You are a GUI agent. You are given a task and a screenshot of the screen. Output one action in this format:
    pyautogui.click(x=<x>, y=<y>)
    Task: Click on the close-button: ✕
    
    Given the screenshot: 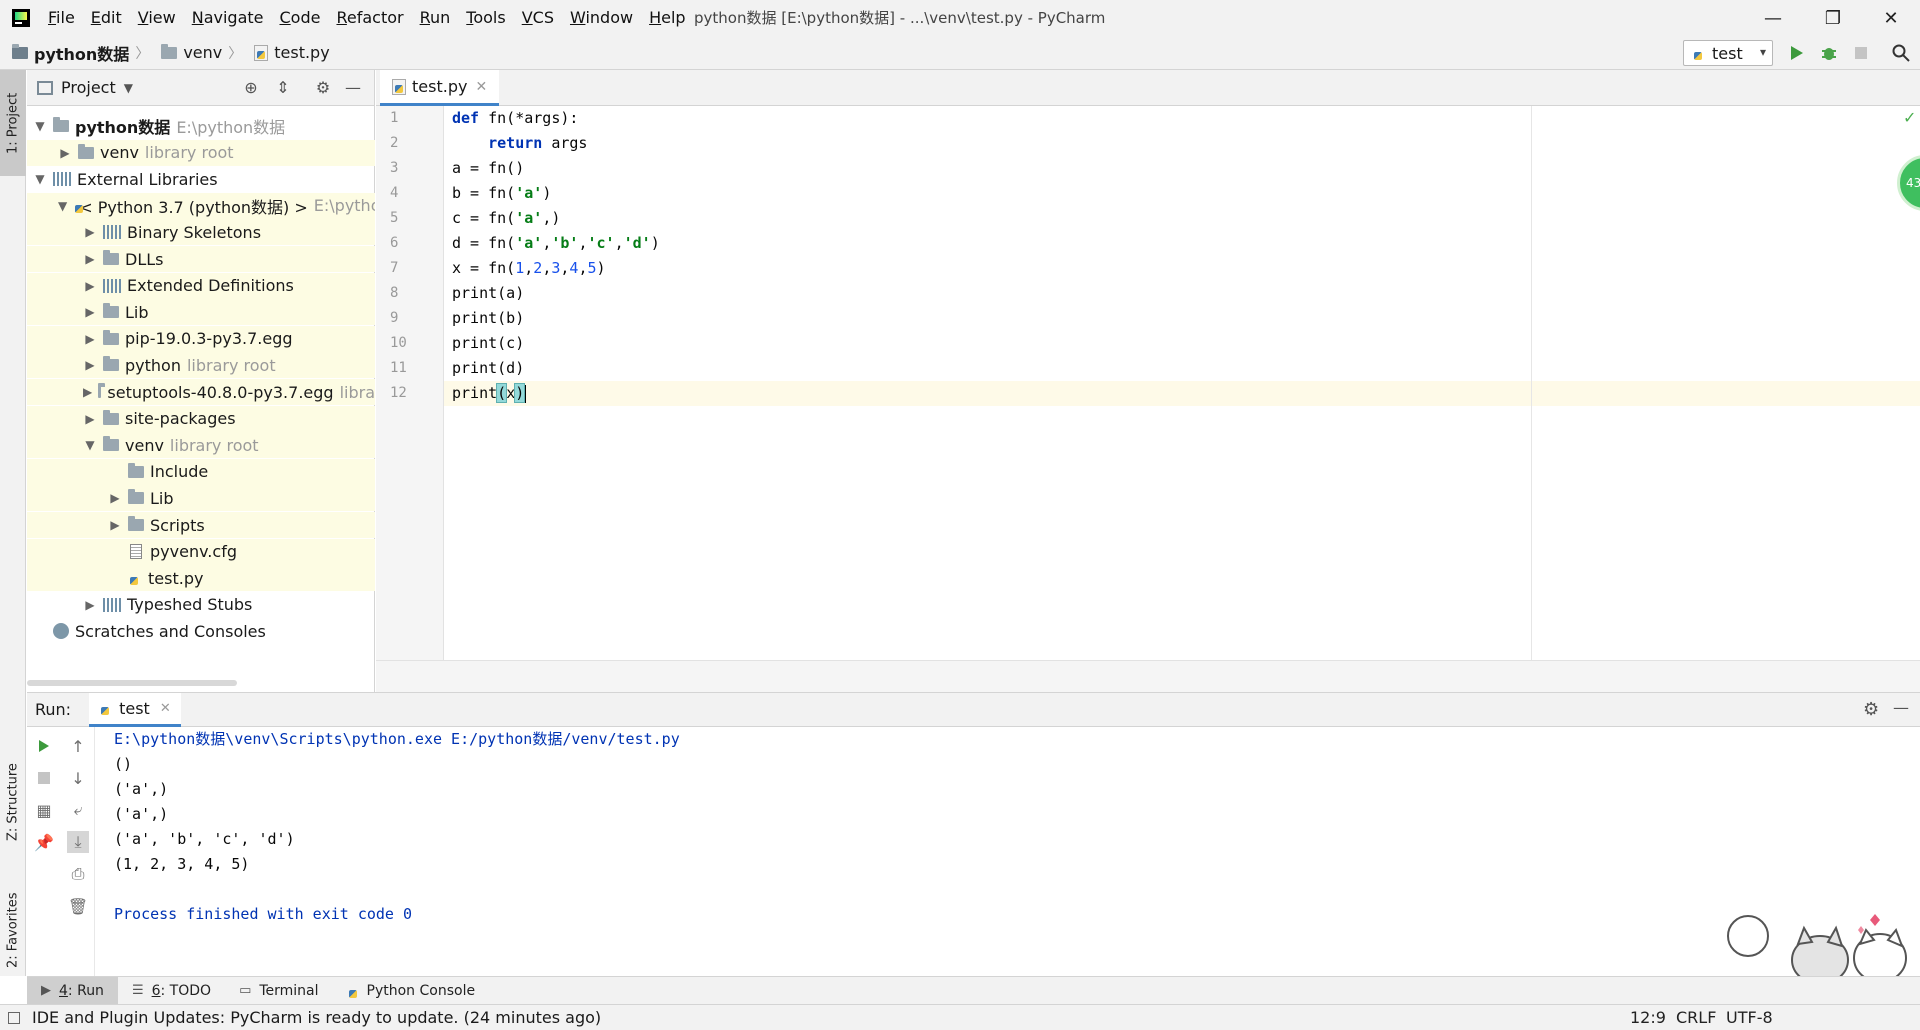 What is the action you would take?
    pyautogui.click(x=1891, y=18)
    